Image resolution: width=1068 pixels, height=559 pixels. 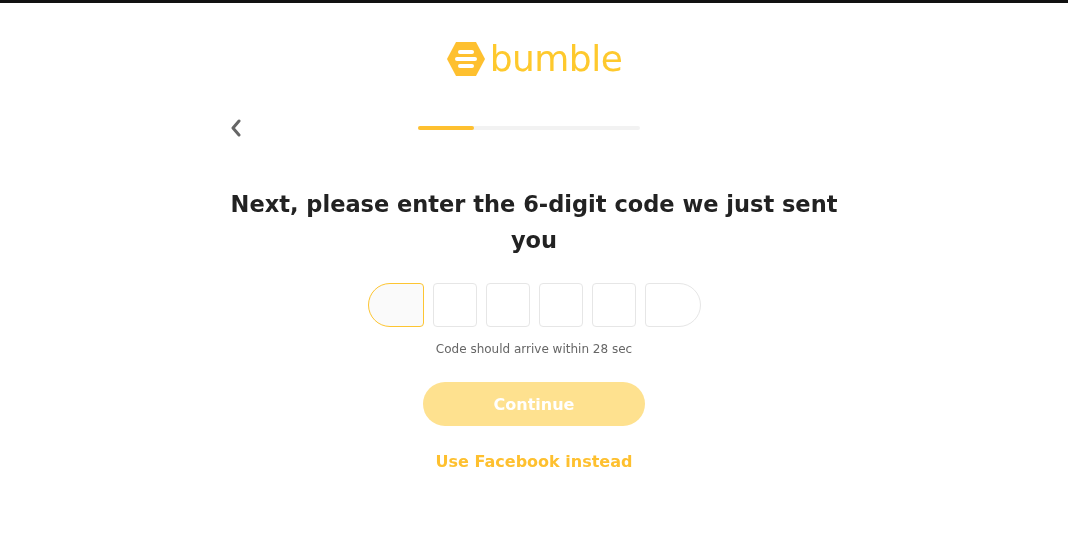 I want to click on facebook-link: Use Facebook instead, so click(x=534, y=461).